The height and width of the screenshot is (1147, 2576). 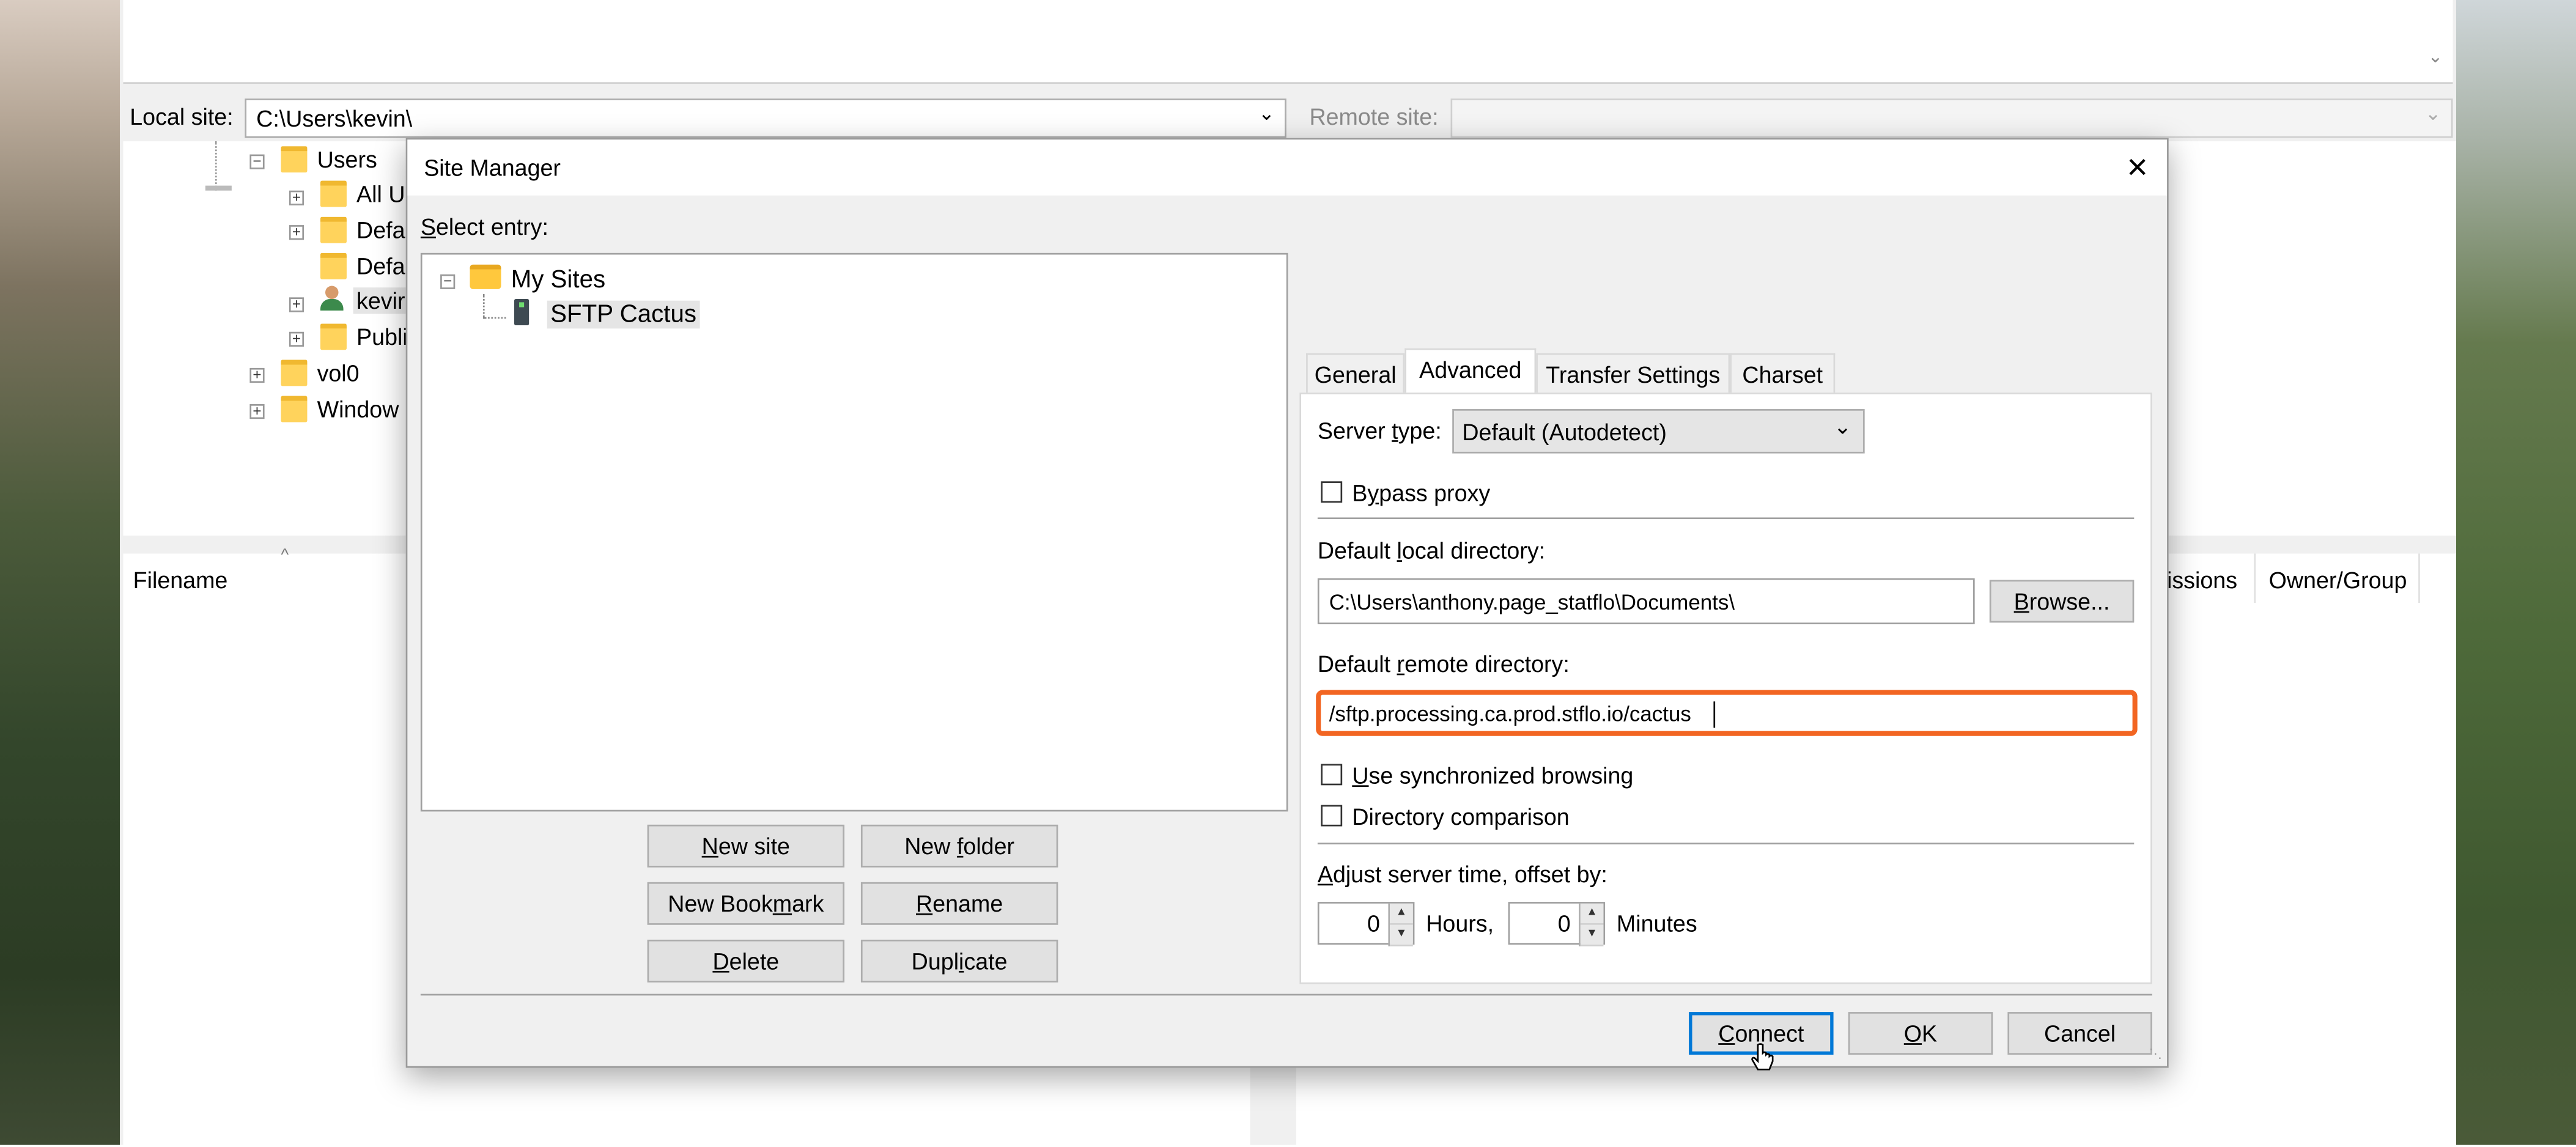 I want to click on minutes-label: Minutes, so click(x=1657, y=923).